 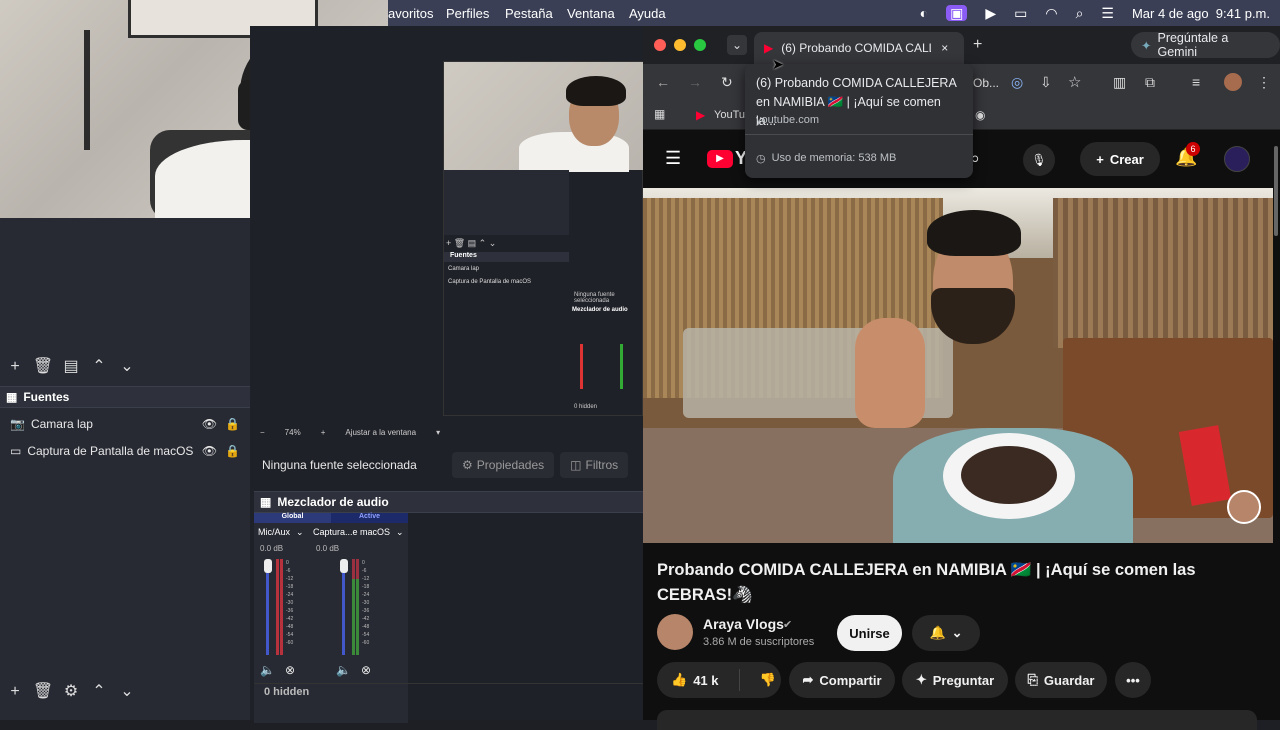 What do you see at coordinates (859, 48) in the screenshot?
I see `tab-youtube: ▶ (6) Probando COMIDA CALLE ×` at bounding box center [859, 48].